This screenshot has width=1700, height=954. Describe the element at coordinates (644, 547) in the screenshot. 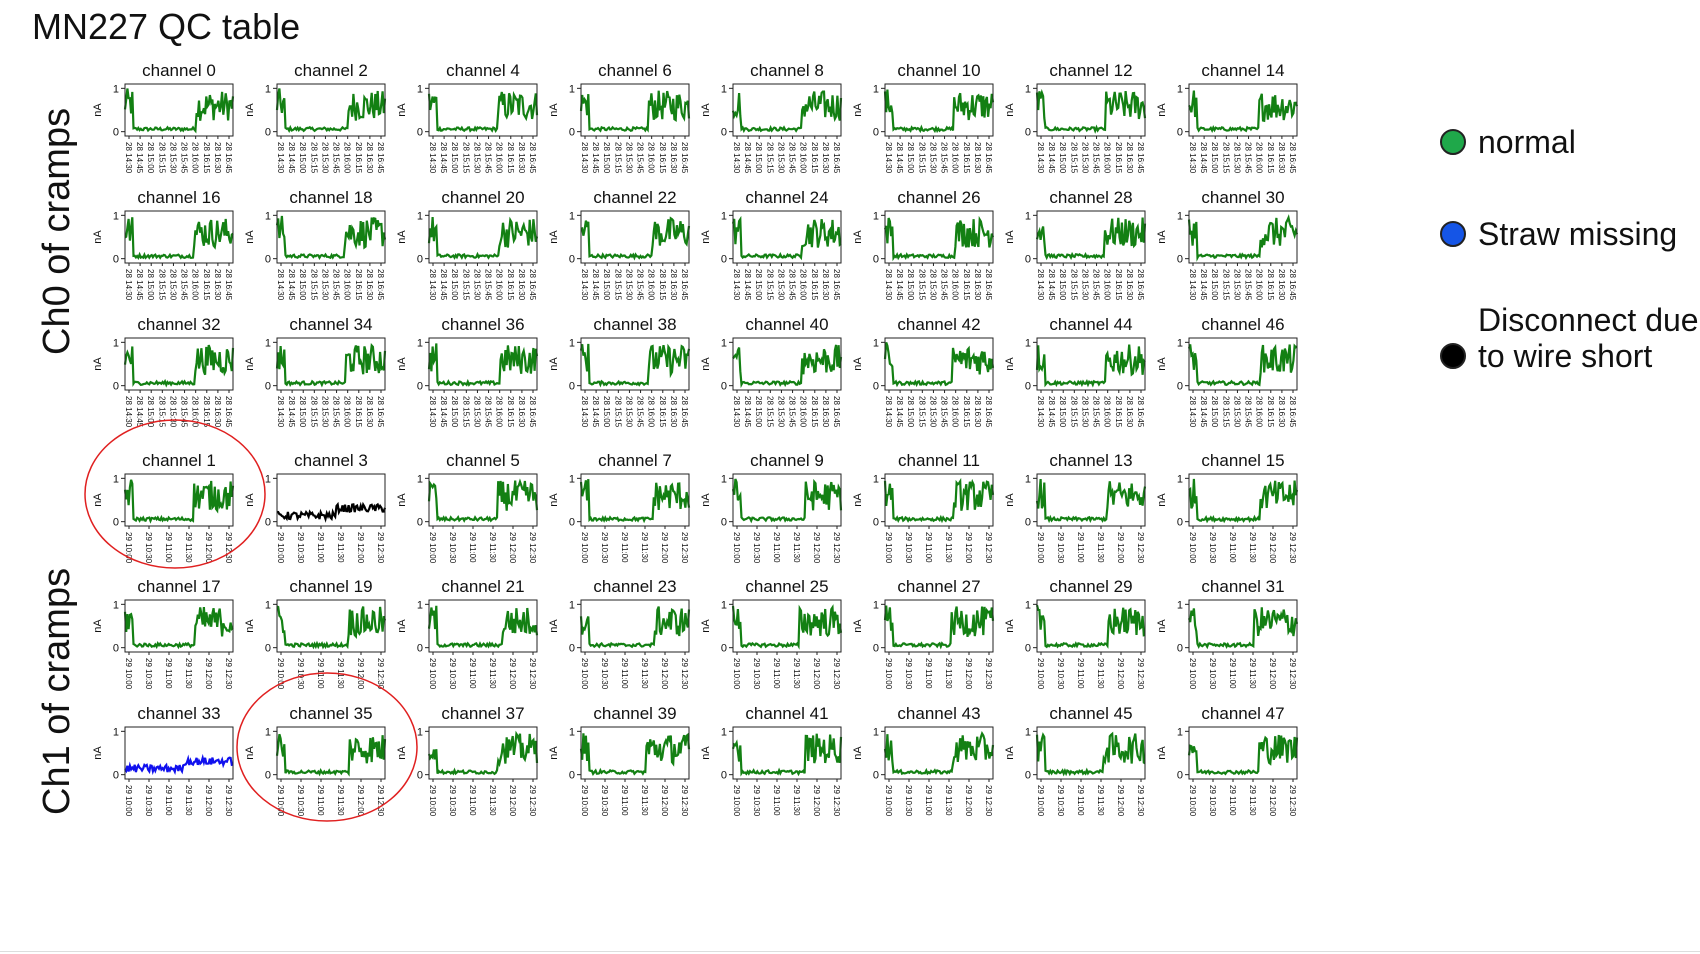

I see `x-tick-label: 29 11:30` at that location.